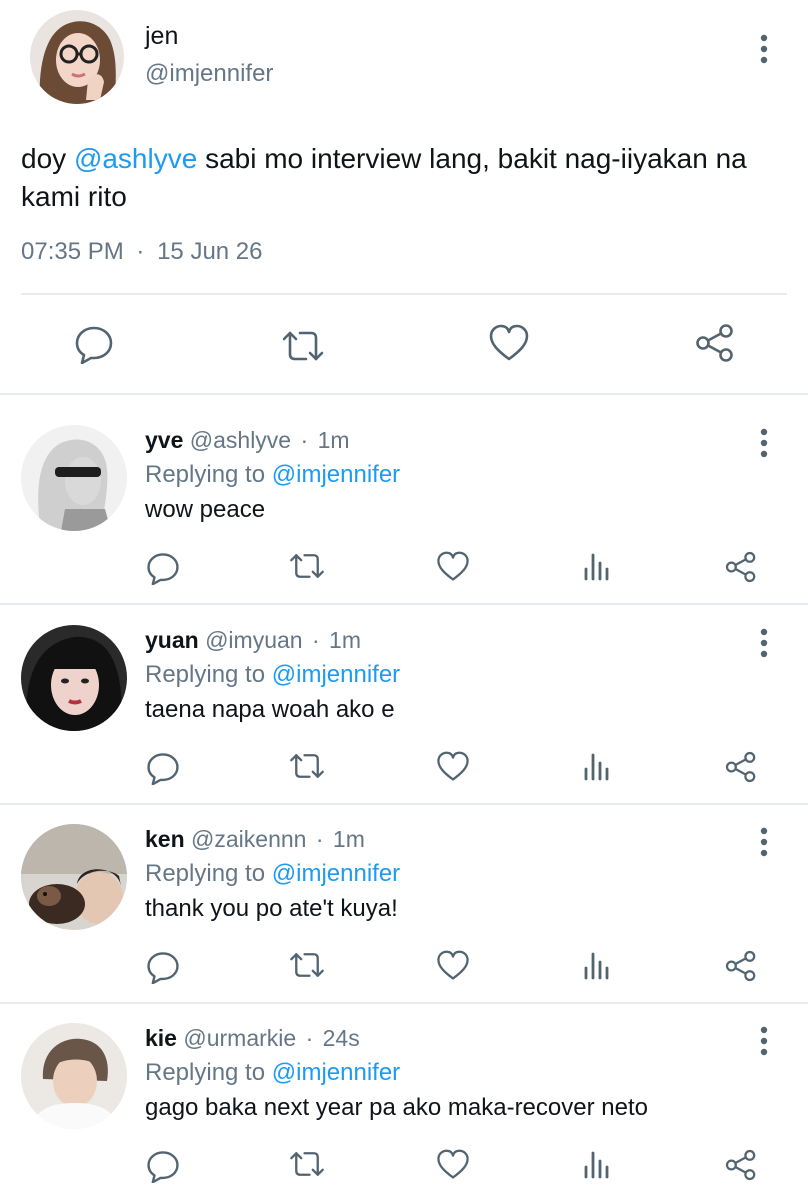  I want to click on reply-text: taena napa woah ako e, so click(270, 709).